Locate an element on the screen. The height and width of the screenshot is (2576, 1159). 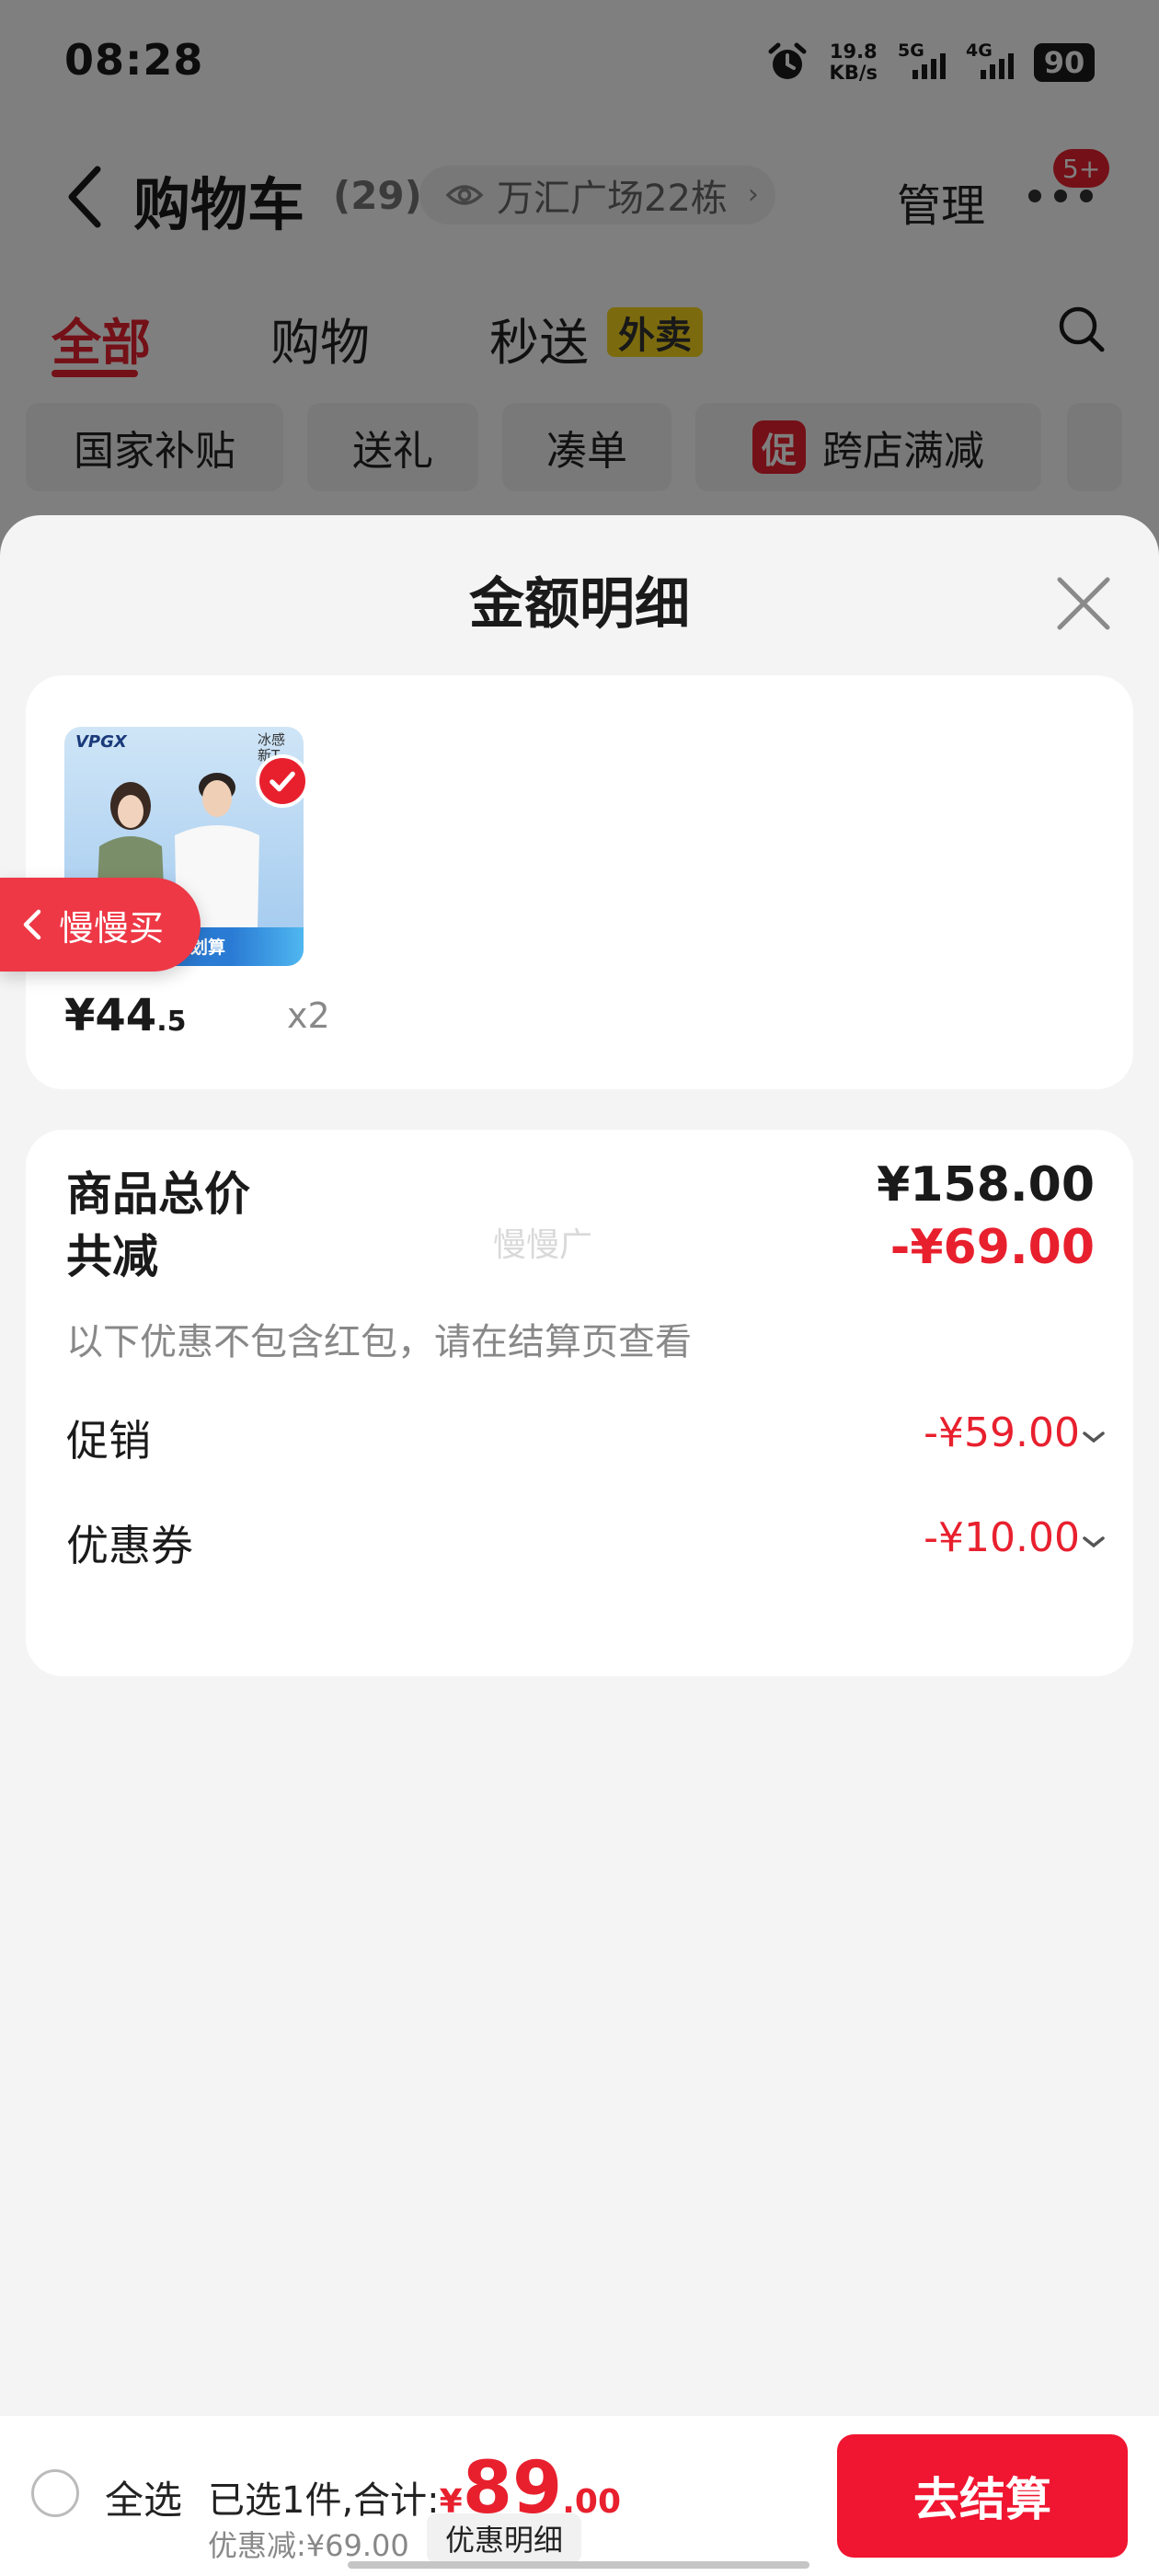
promo-amount: -¥59.00 is located at coordinates (1002, 1432).